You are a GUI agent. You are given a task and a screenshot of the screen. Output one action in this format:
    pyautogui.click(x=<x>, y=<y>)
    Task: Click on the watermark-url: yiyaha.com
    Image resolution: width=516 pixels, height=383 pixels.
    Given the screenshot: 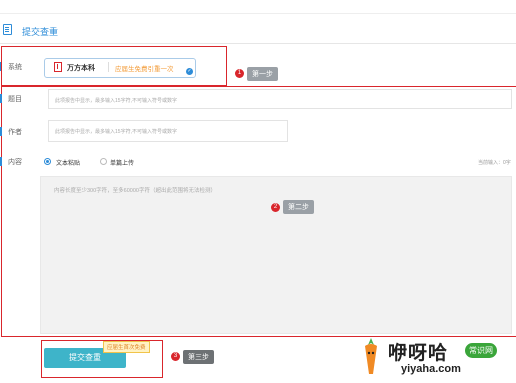 What is the action you would take?
    pyautogui.click(x=431, y=369)
    